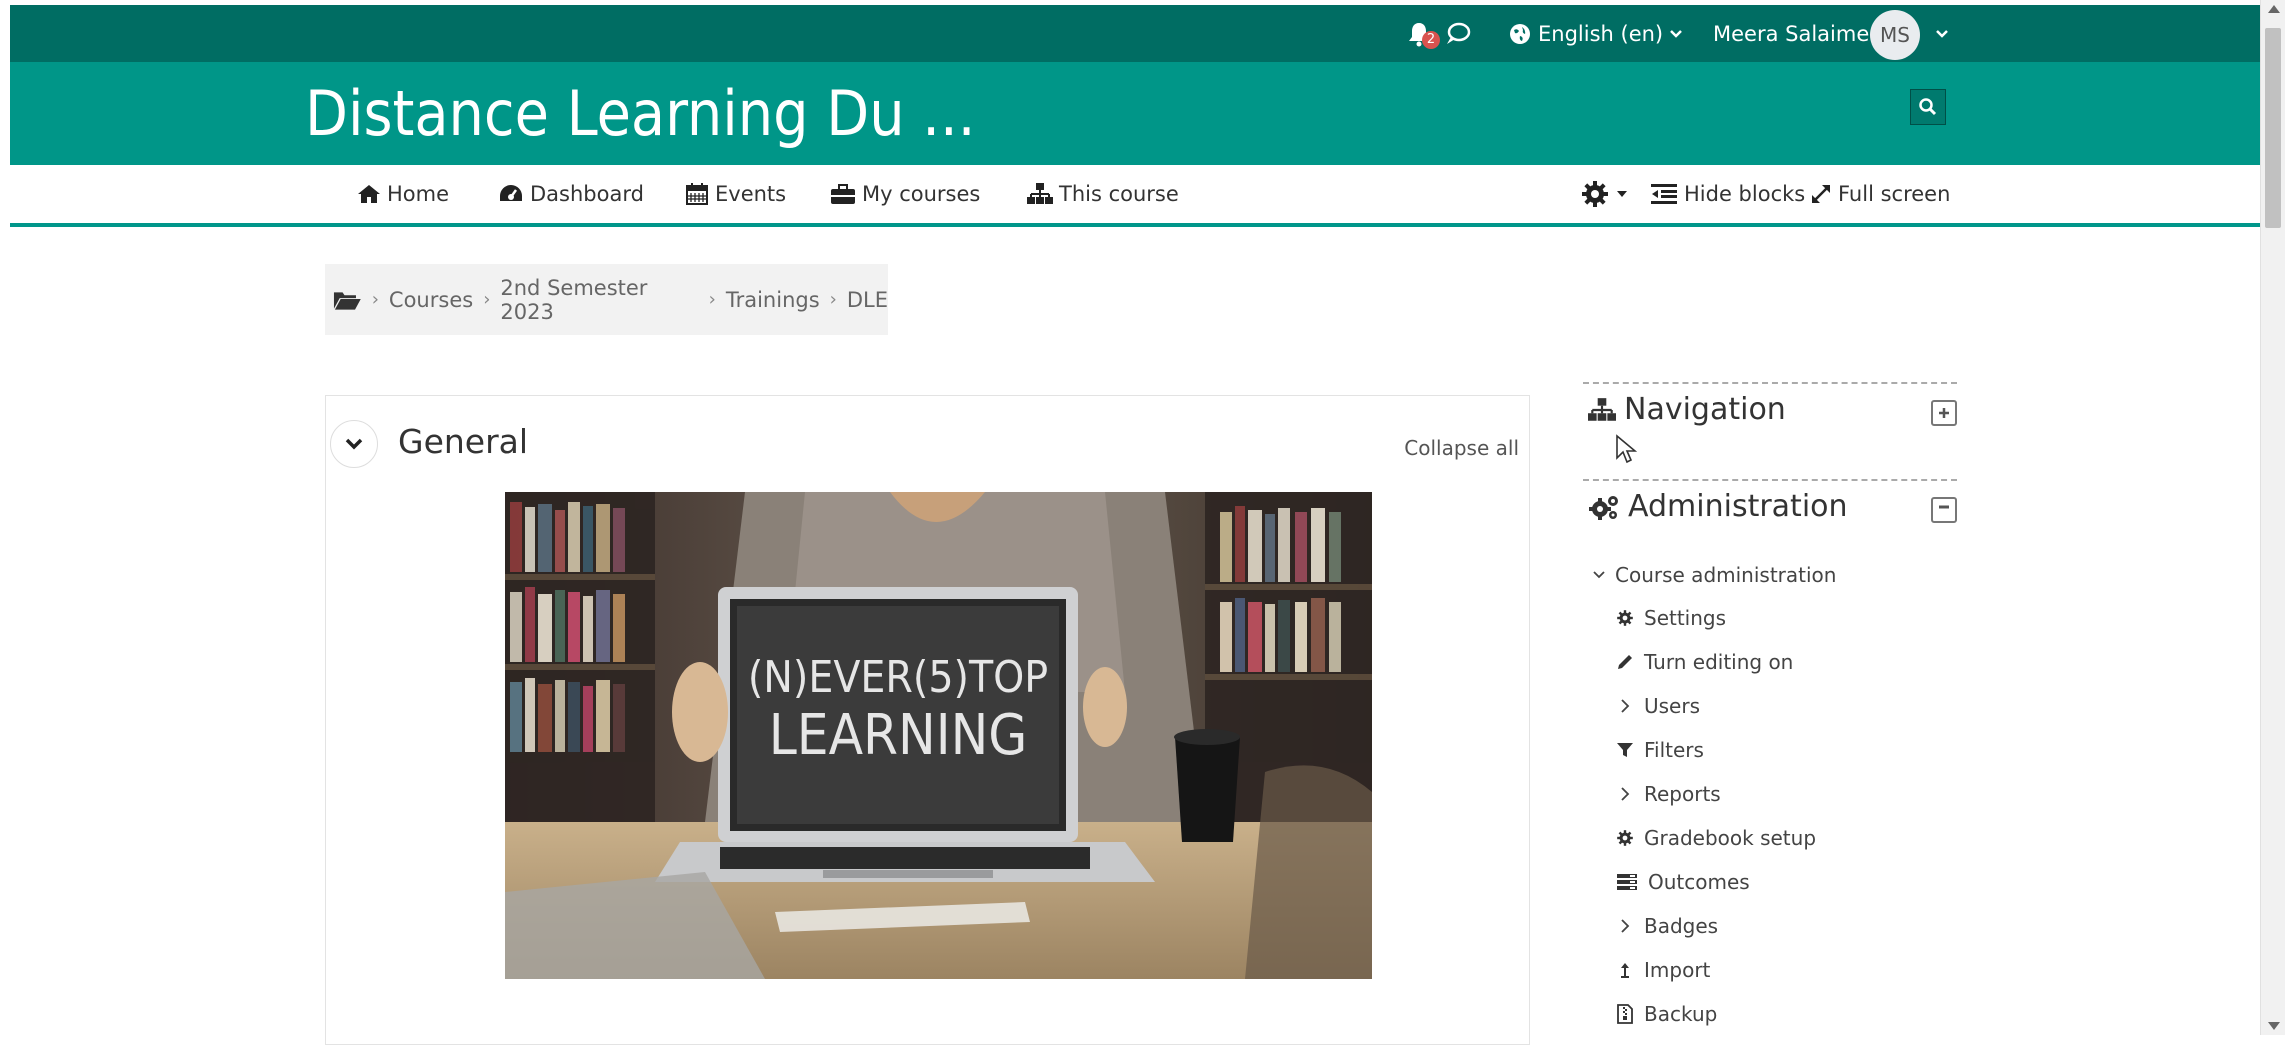  What do you see at coordinates (431, 300) in the screenshot?
I see `breadcrumb-item-courses: Courses` at bounding box center [431, 300].